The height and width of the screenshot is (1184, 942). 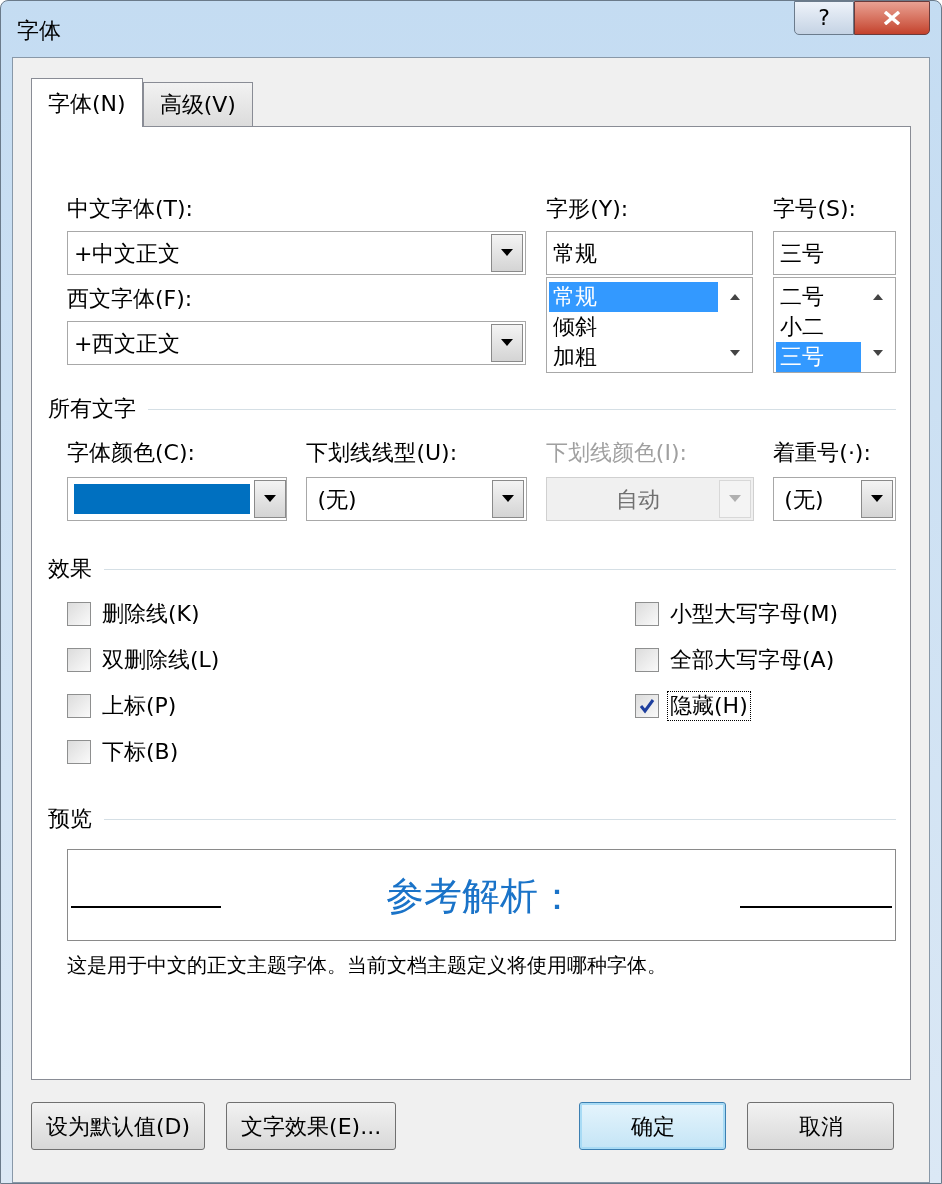 I want to click on field-label: 下划线线型(U):, so click(x=382, y=453).